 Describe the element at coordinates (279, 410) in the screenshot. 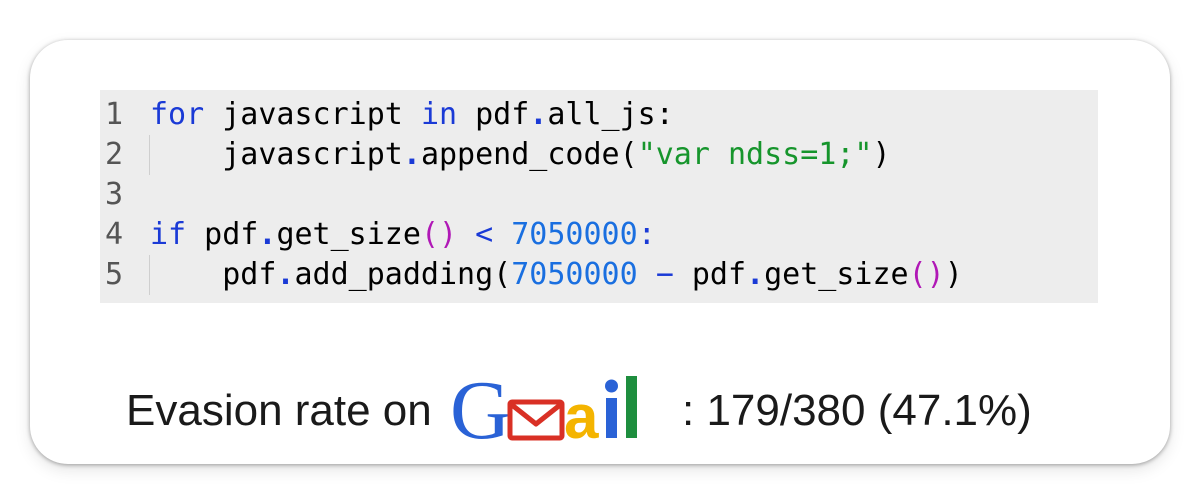

I see `evasion-label: Evasion rate on` at that location.